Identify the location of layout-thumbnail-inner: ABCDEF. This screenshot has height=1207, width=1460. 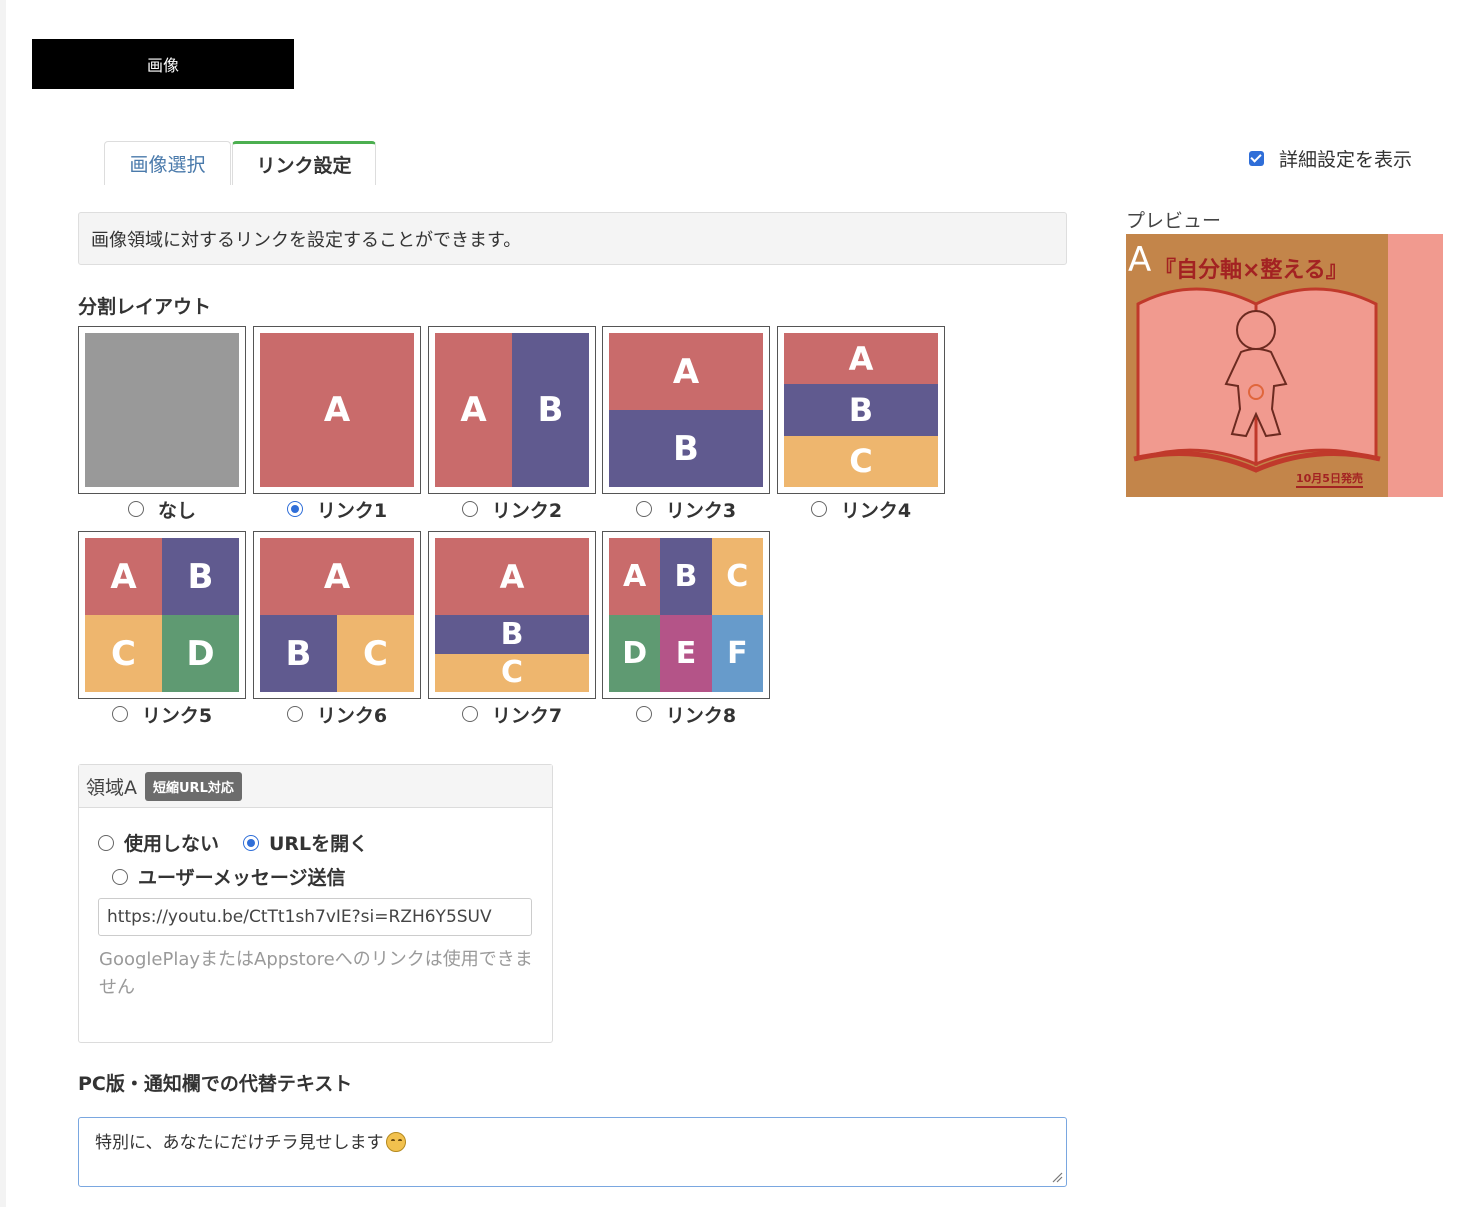
(686, 615).